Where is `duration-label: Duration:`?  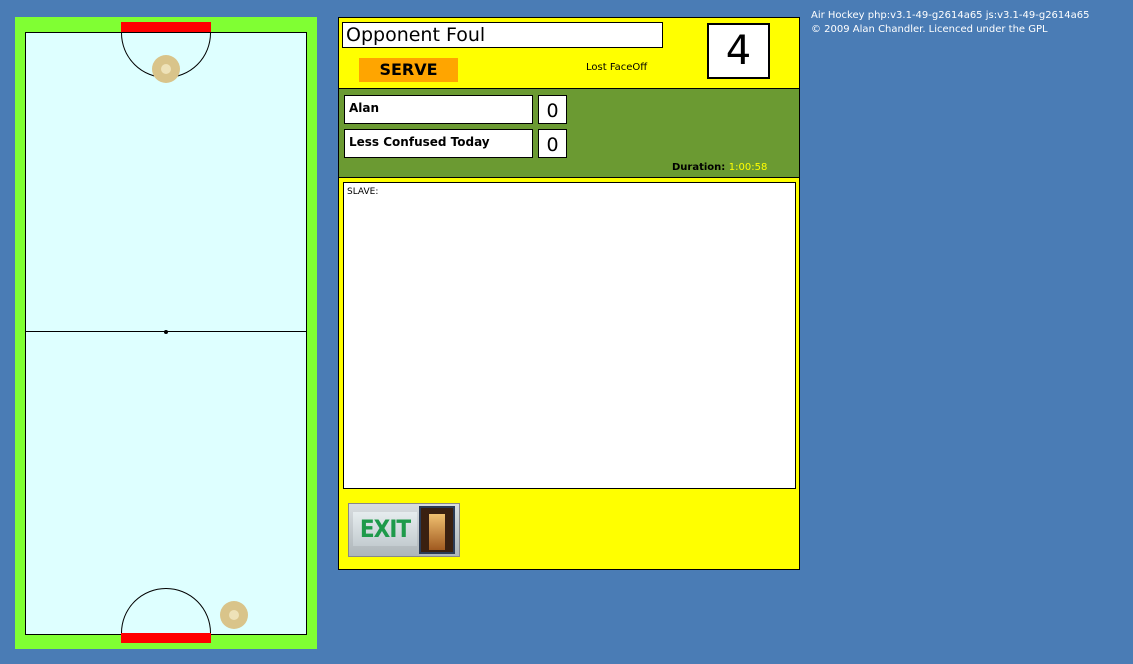 duration-label: Duration: is located at coordinates (699, 167).